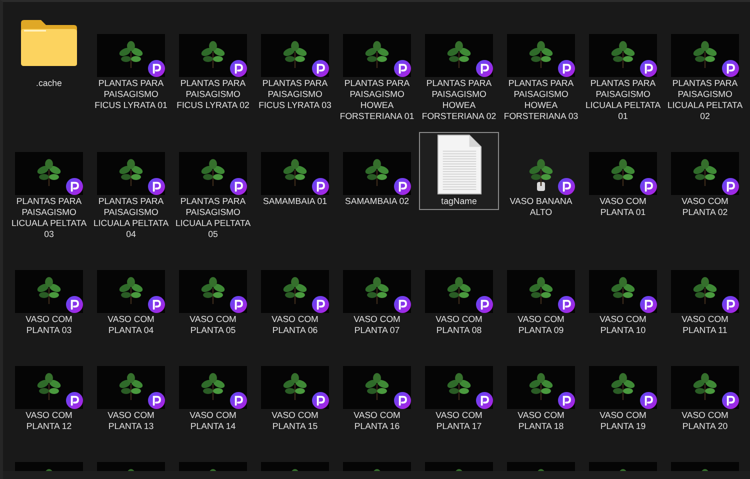  Describe the element at coordinates (49, 187) in the screenshot. I see `file-item: PLANTAS PARA PAISAGISMO LICUALA PELTATA 03` at that location.